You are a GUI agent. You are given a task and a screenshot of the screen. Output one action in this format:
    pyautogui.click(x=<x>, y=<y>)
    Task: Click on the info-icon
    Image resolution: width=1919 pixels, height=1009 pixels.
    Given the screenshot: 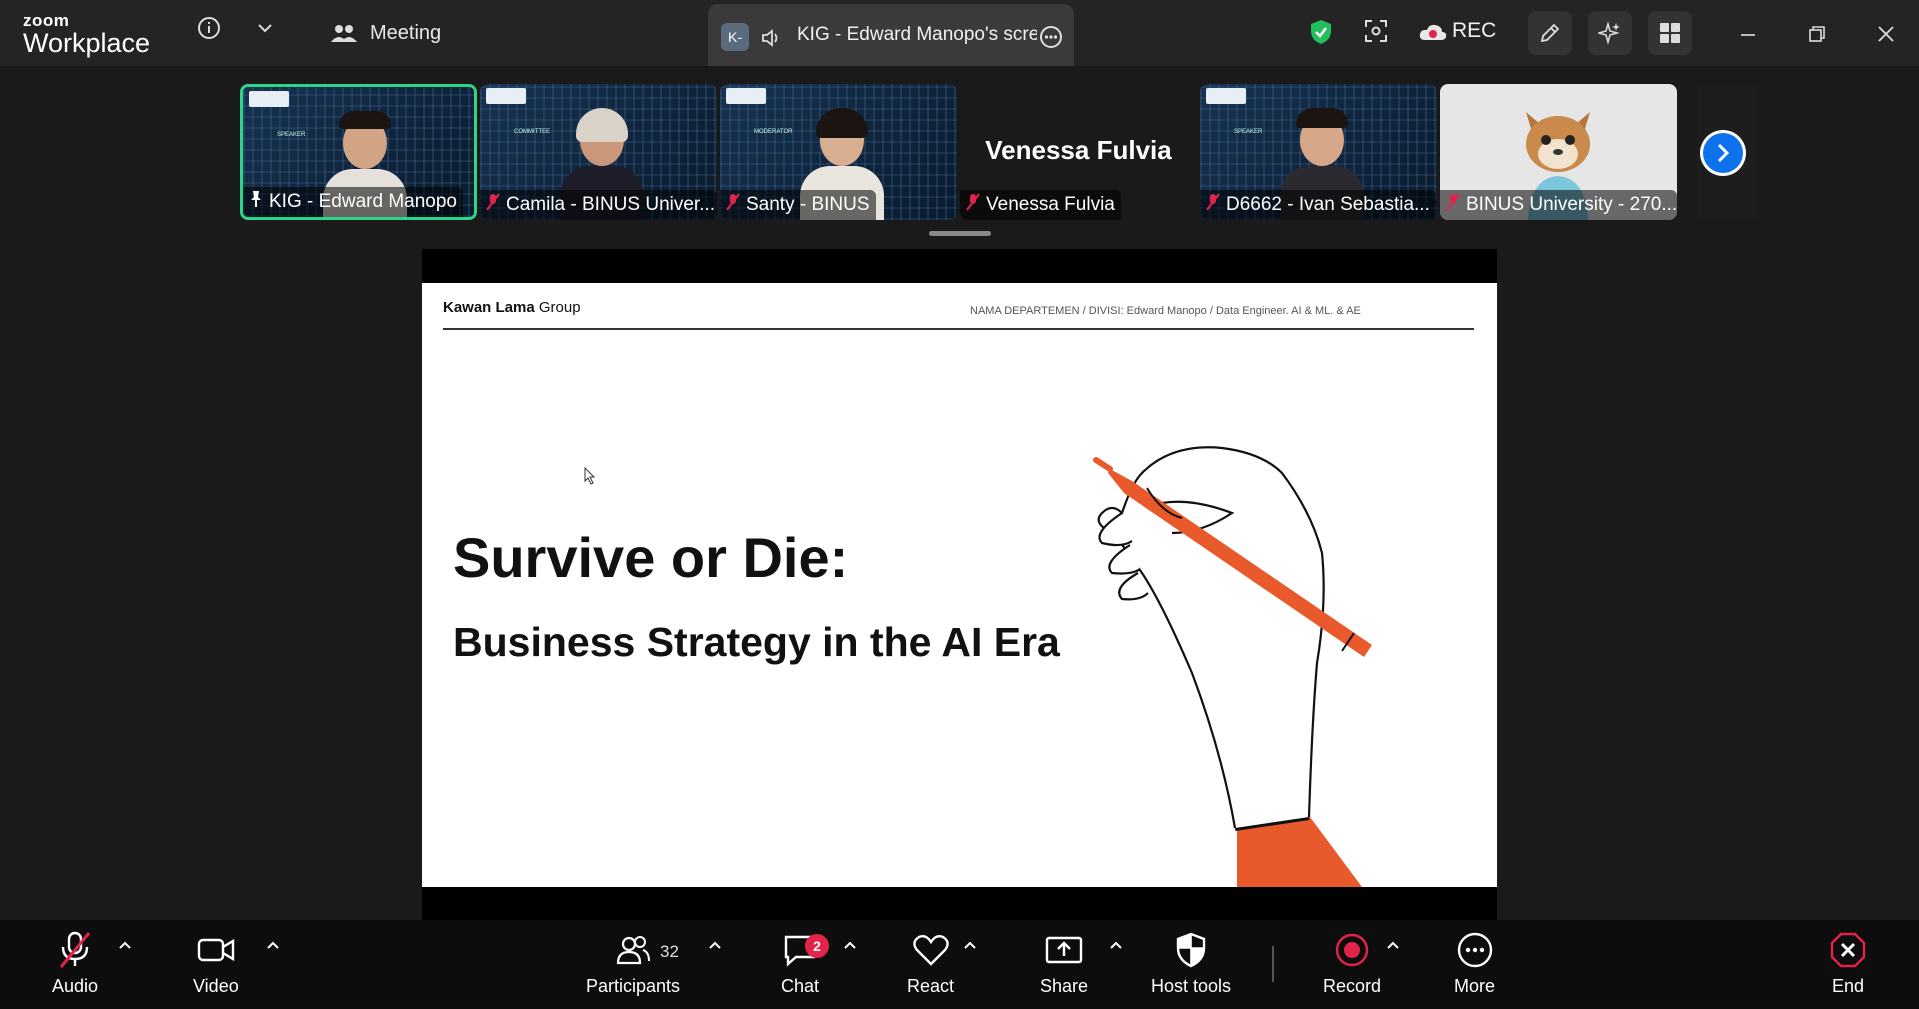 What is the action you would take?
    pyautogui.click(x=209, y=28)
    